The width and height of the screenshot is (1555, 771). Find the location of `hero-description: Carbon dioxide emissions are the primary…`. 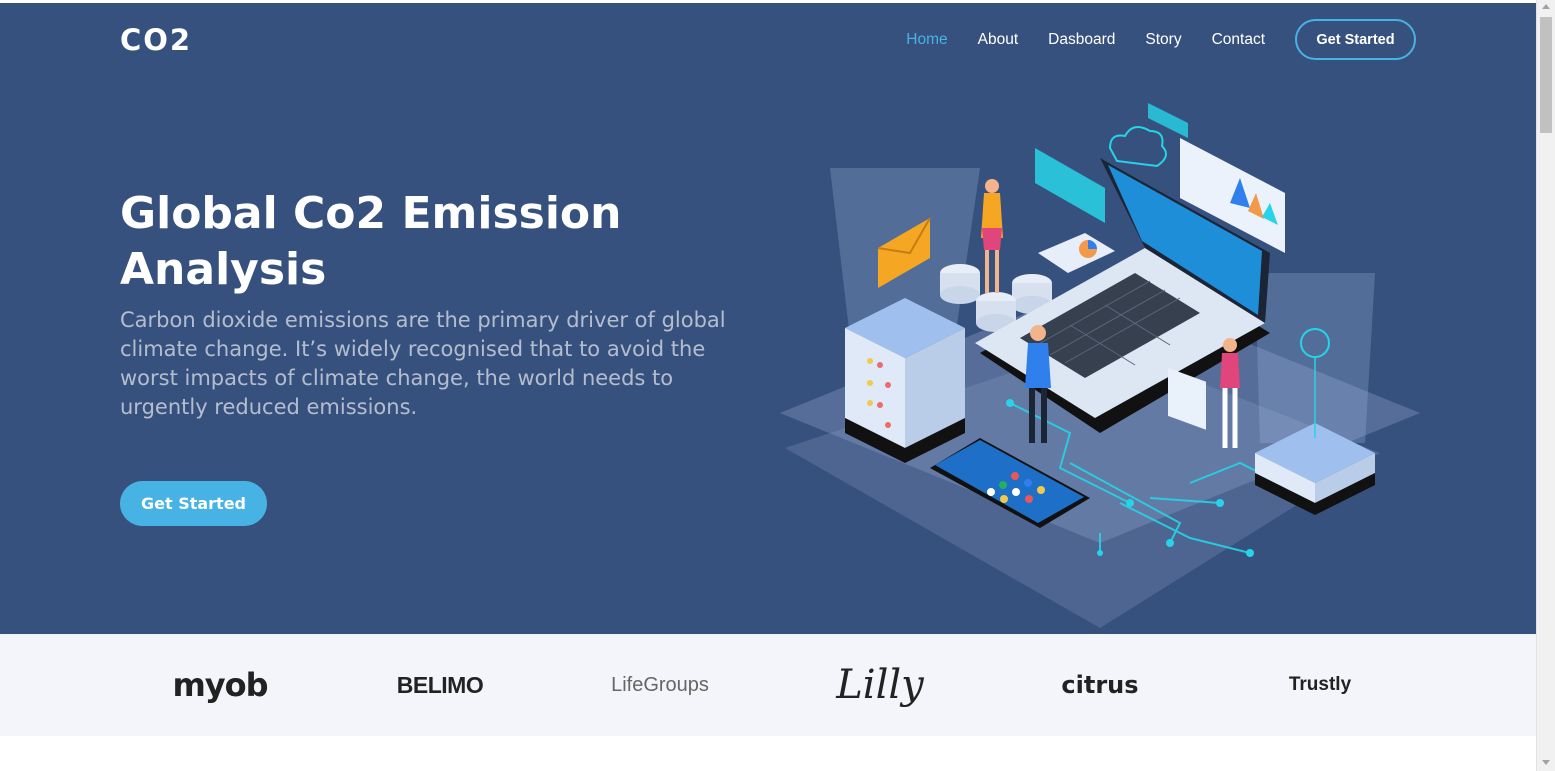

hero-description: Carbon dioxide emissions are the primary… is located at coordinates (423, 363).